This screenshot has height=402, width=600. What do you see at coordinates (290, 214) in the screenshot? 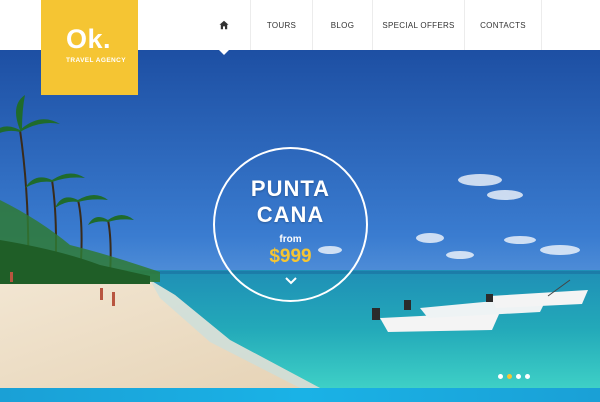
I see `offer-title-line2: CANA` at bounding box center [290, 214].